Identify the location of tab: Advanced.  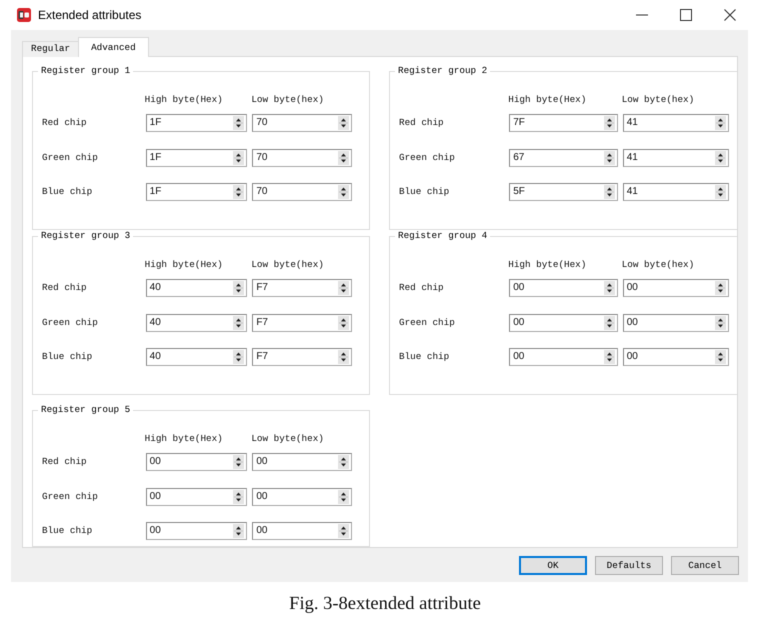
(113, 47).